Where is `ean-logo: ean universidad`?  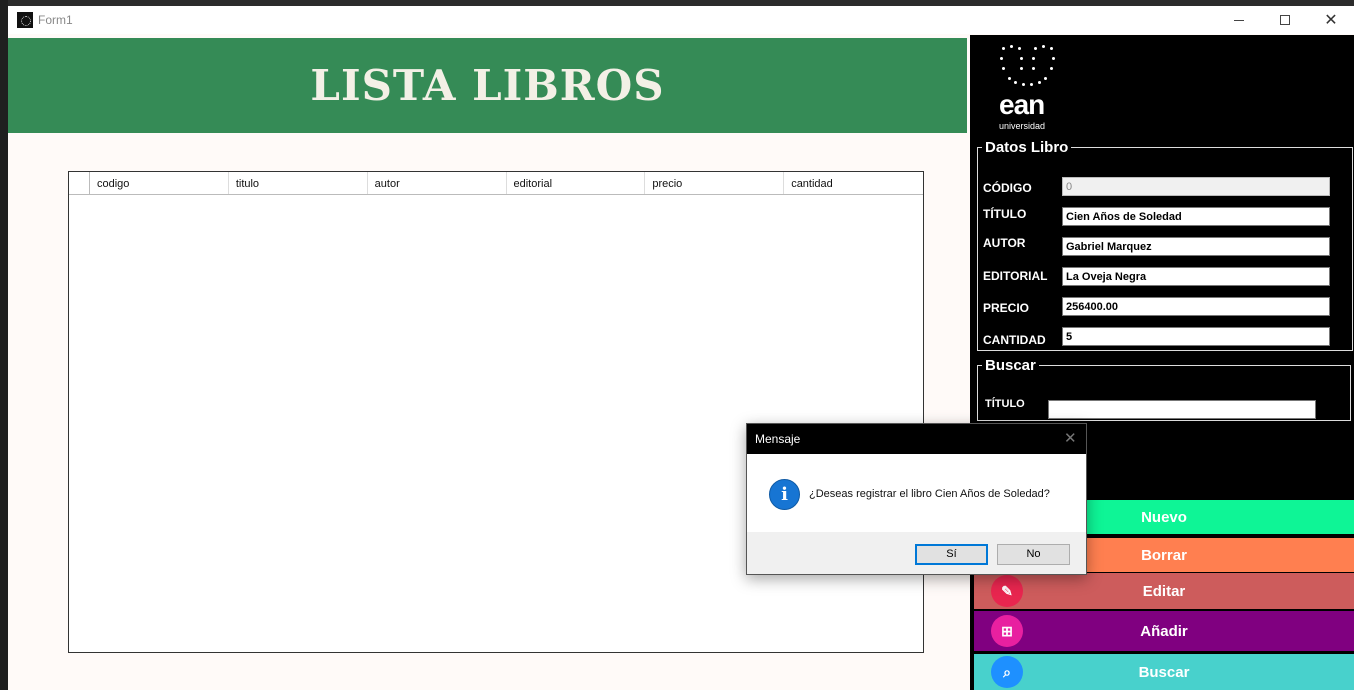 ean-logo: ean universidad is located at coordinates (1030, 88).